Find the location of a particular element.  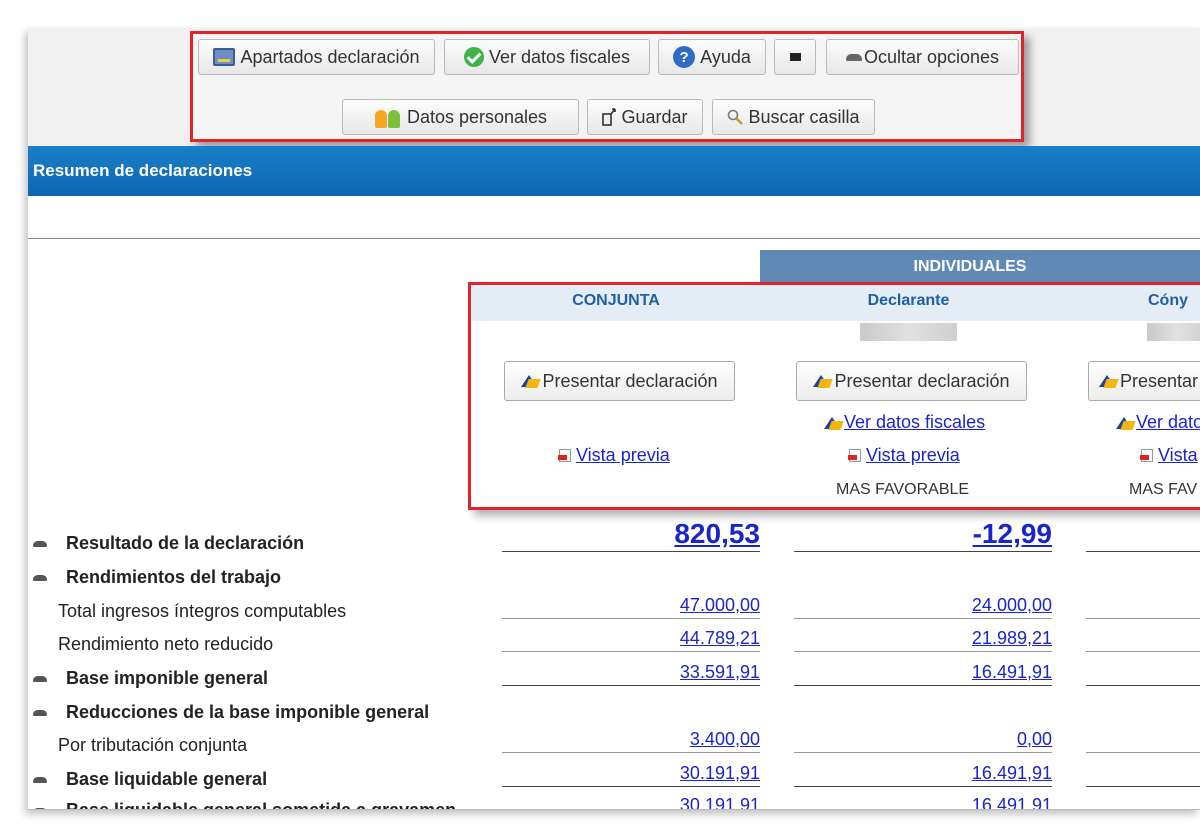

row-label: Por tributación conjunta is located at coordinates (153, 745).